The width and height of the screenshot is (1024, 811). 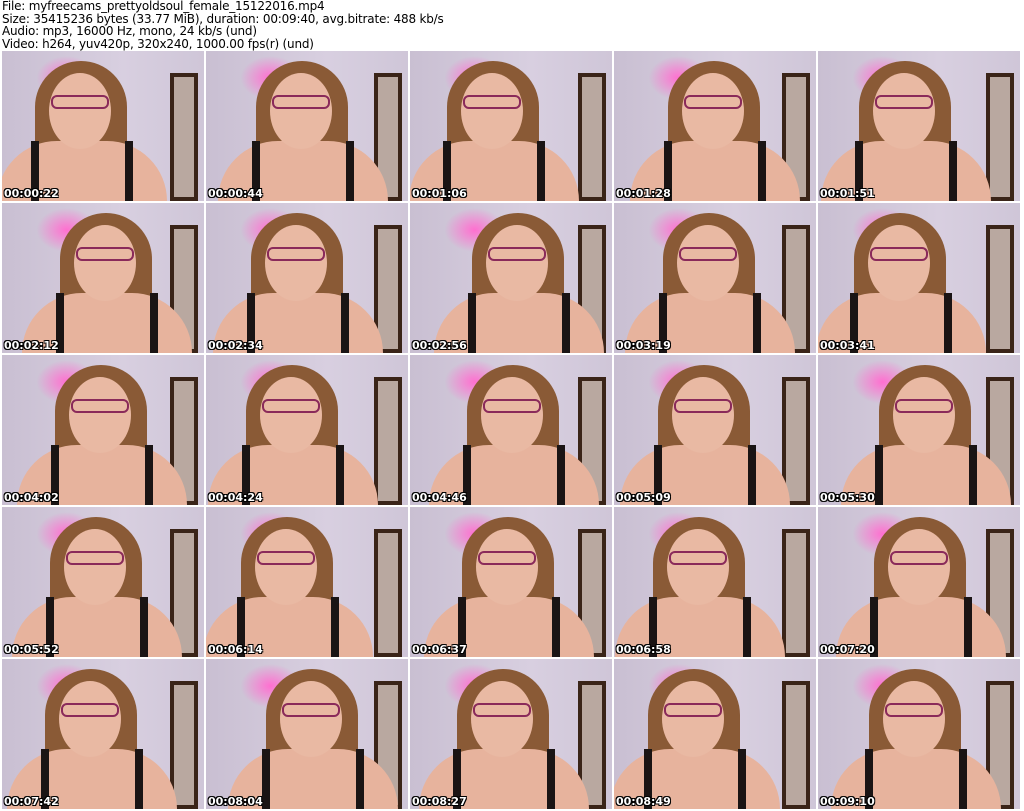 I want to click on video-thumbnail: 00:04:02, so click(x=103, y=430).